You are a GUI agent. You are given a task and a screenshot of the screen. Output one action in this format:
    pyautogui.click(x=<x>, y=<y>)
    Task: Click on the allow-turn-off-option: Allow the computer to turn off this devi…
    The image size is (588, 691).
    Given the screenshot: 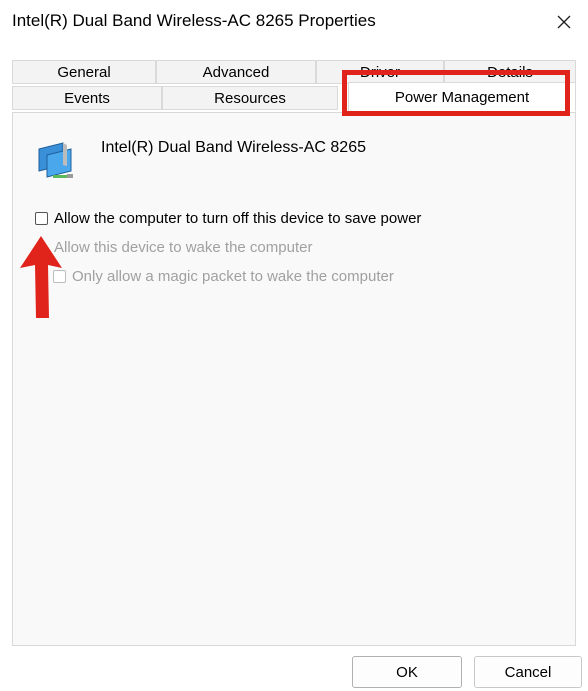 What is the action you would take?
    pyautogui.click(x=228, y=218)
    